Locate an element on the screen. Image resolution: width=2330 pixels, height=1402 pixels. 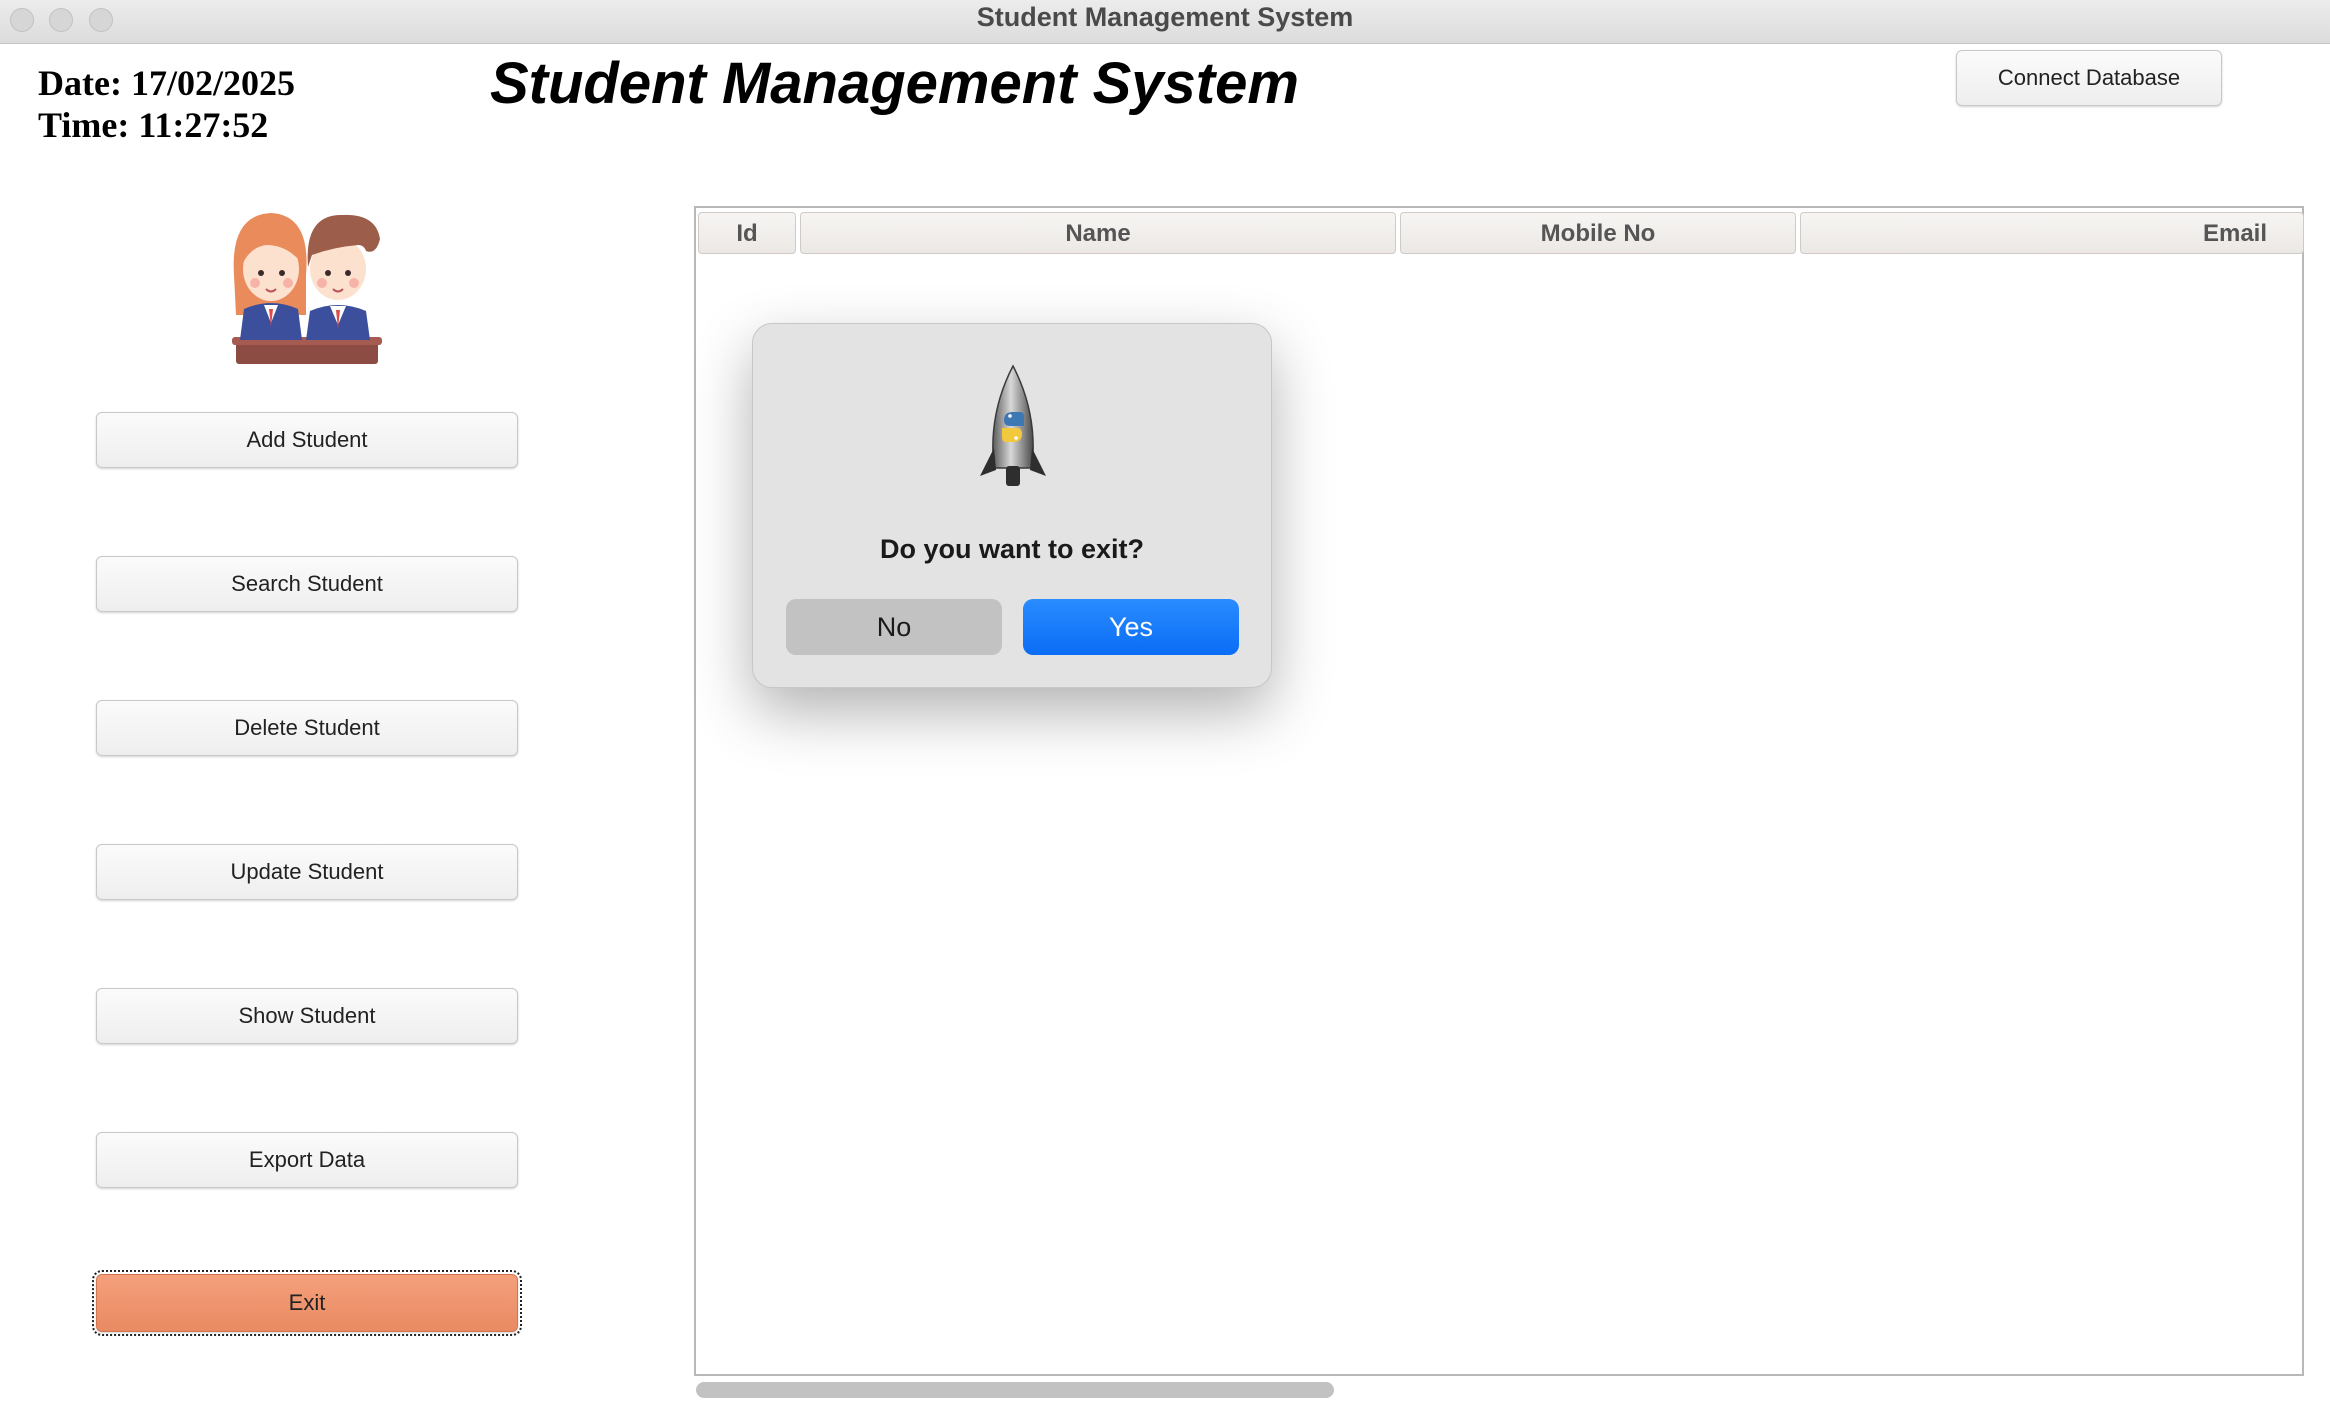
column-header-name: Name is located at coordinates (1098, 233).